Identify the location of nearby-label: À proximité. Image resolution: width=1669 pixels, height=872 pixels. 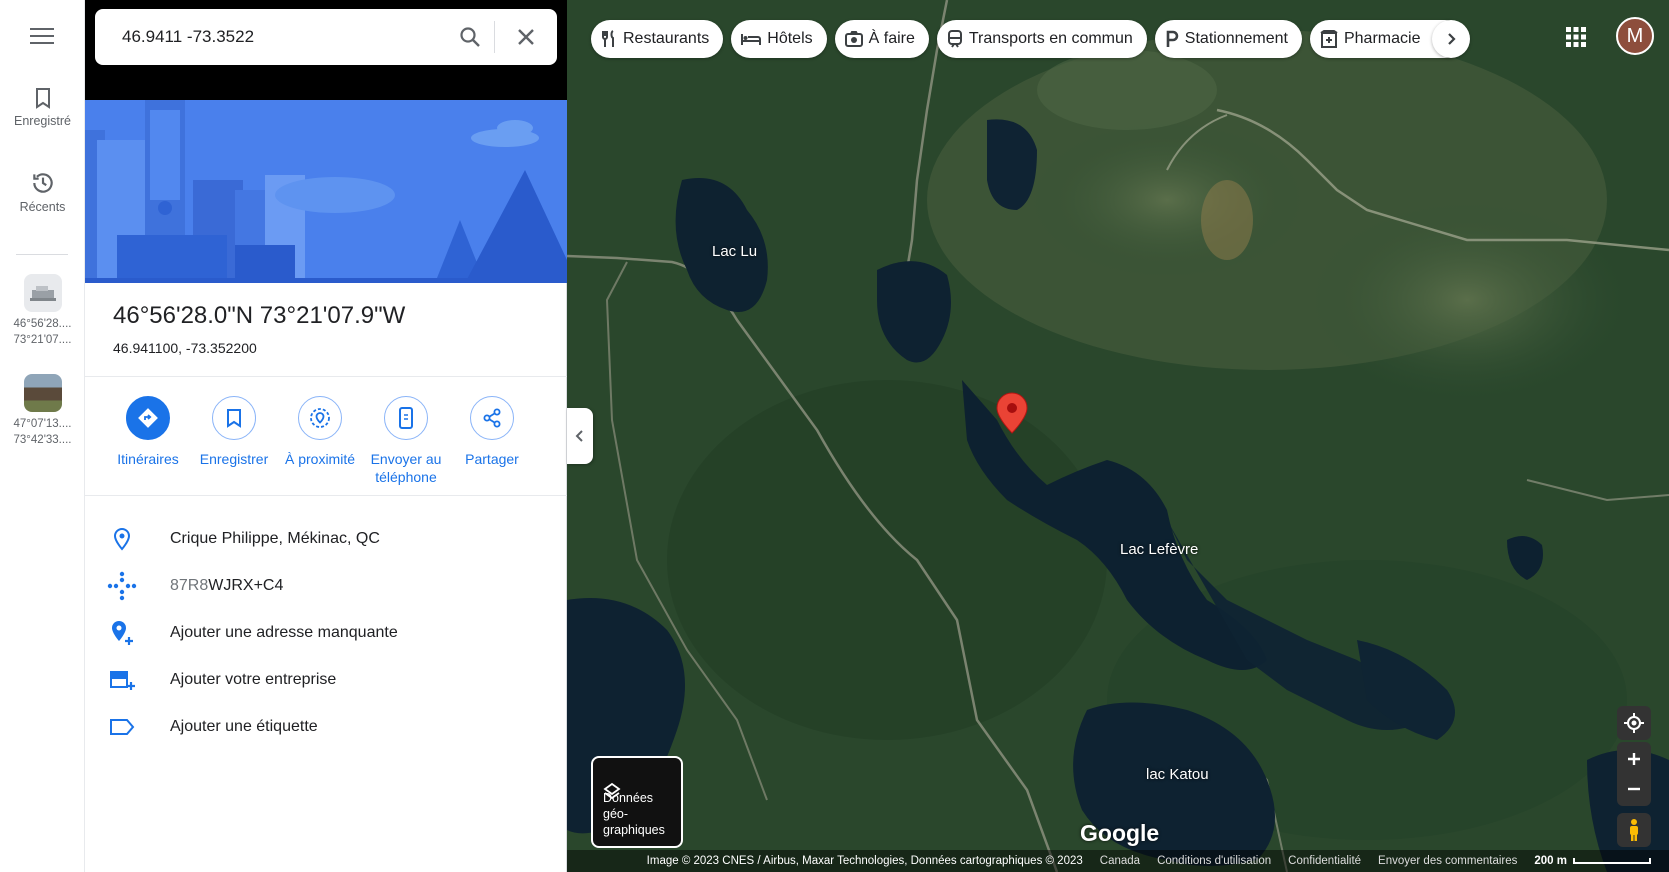
(320, 459).